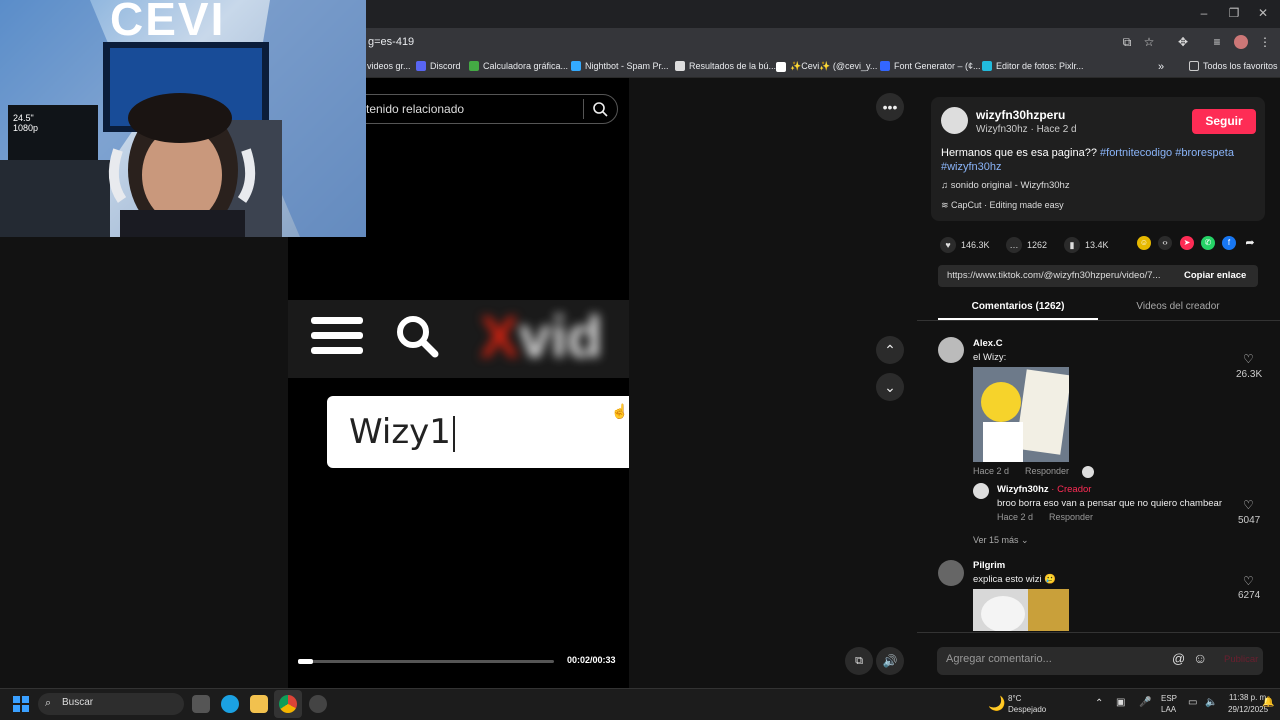  What do you see at coordinates (890, 387) in the screenshot?
I see `chevron-down-icon: ⌄` at bounding box center [890, 387].